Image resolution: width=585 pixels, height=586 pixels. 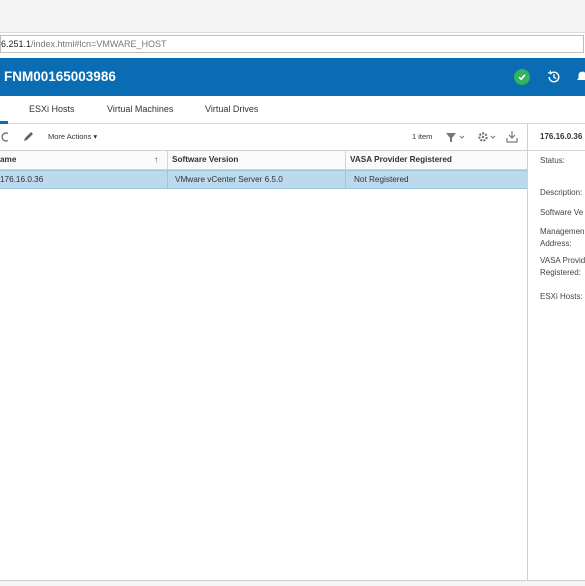 What do you see at coordinates (552, 160) in the screenshot?
I see `details-label-status: Status:` at bounding box center [552, 160].